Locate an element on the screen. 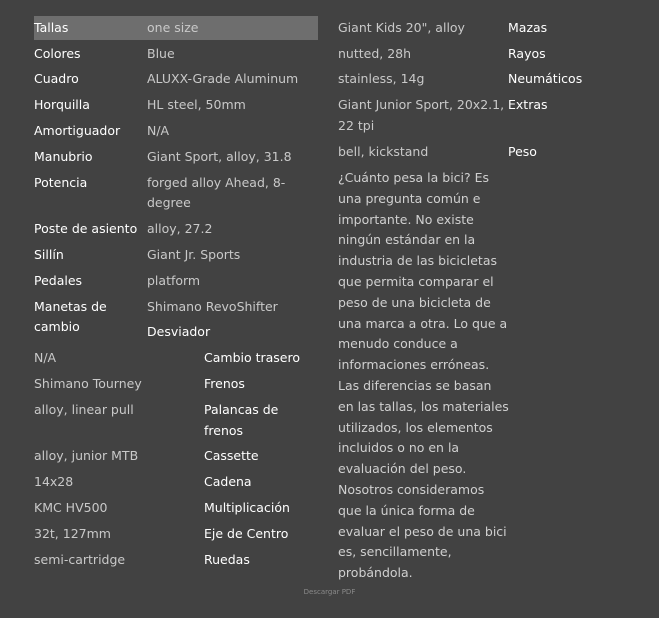 This screenshot has height=618, width=659. spec-value-rayos: stainless, 14g is located at coordinates (381, 78).